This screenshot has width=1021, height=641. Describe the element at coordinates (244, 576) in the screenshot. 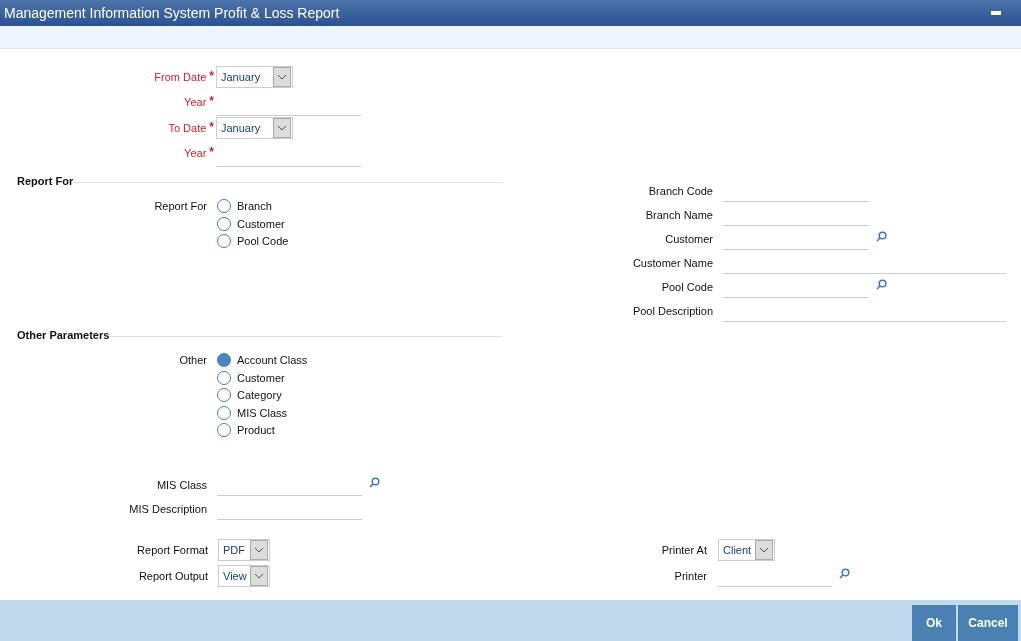

I see `dropdown: View` at that location.